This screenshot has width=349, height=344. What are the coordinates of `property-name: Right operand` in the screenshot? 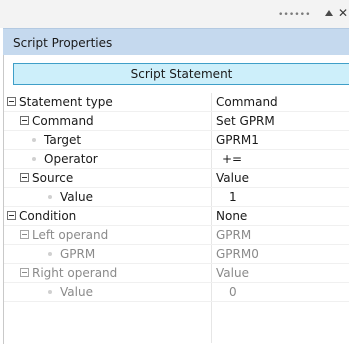 It's located at (68, 273).